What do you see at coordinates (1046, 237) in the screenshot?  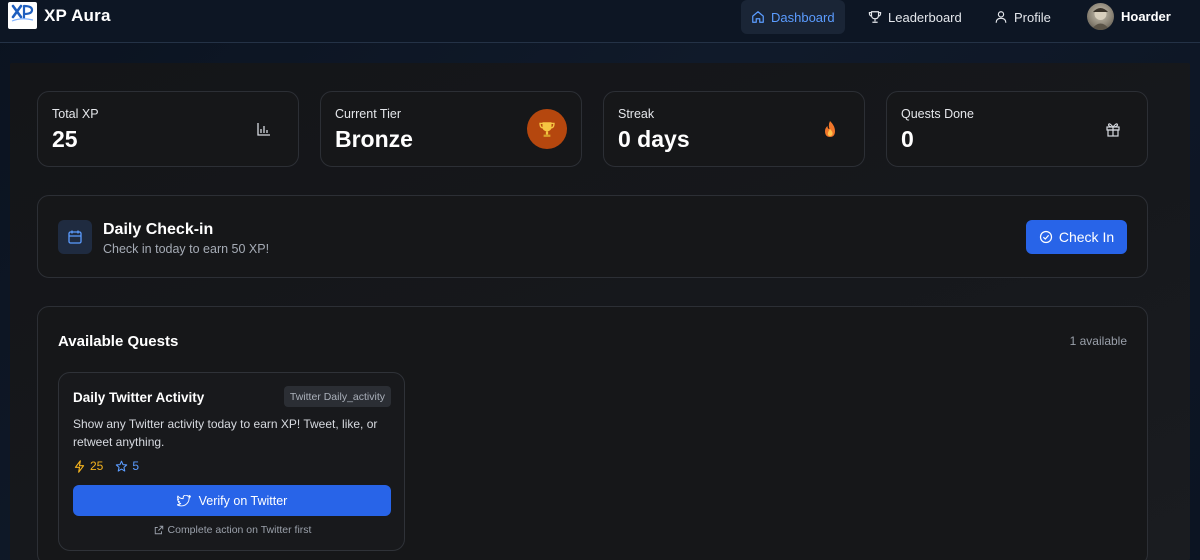 I see `check-circle-icon` at bounding box center [1046, 237].